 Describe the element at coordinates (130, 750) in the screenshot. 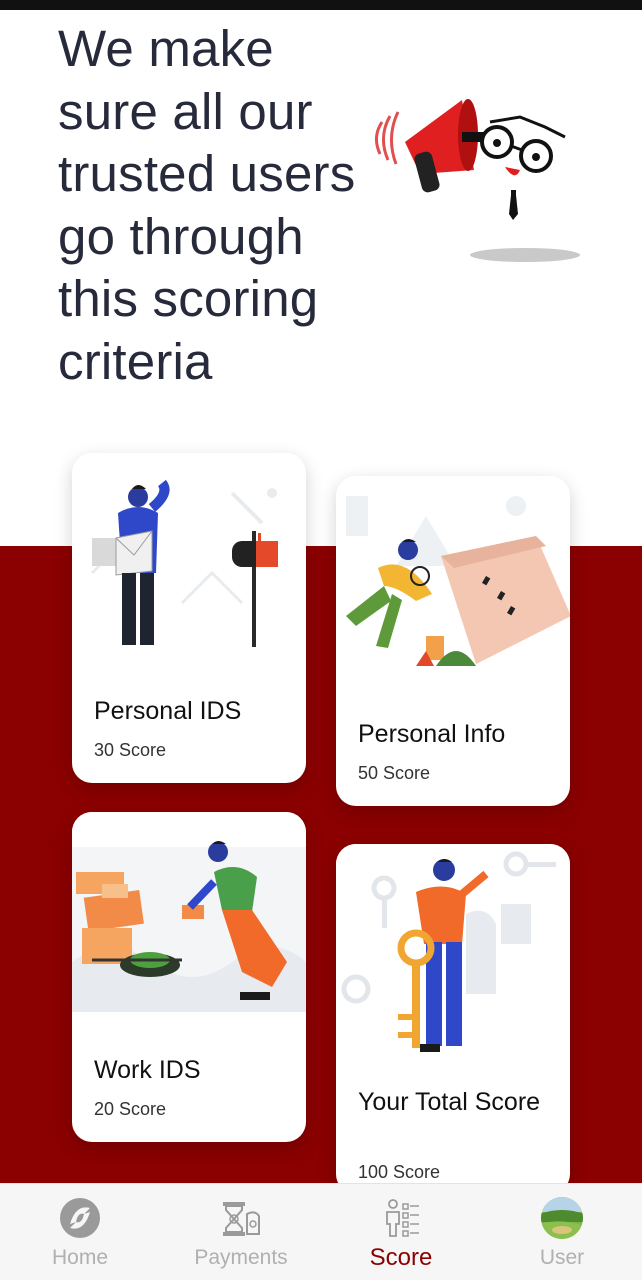

I see `card-score: 30 Score` at that location.